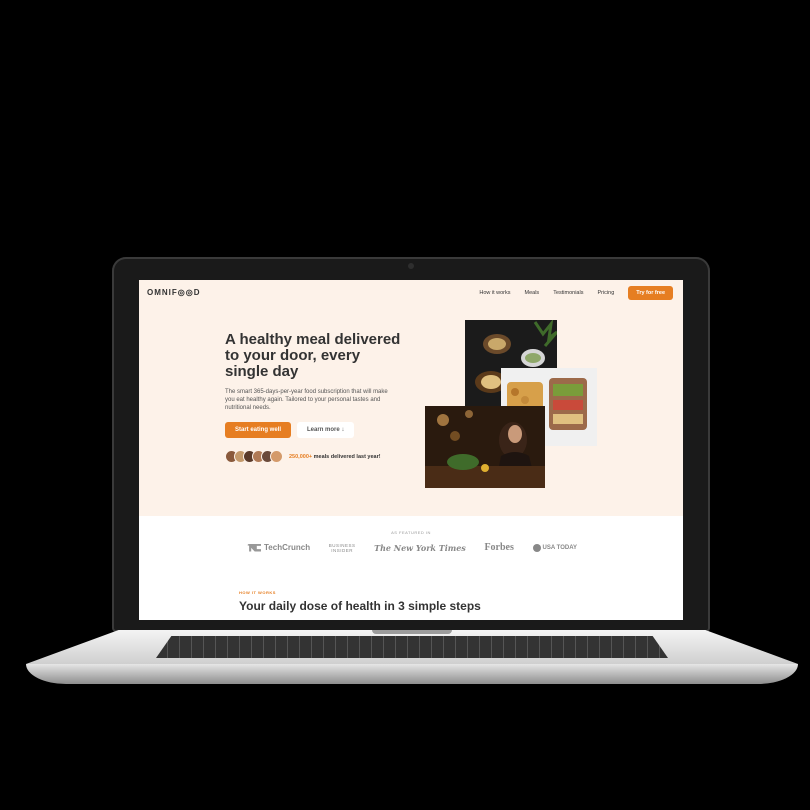 This screenshot has height=810, width=810. What do you see at coordinates (174, 292) in the screenshot?
I see `omnifood-logo: OMNIF◎◎D` at bounding box center [174, 292].